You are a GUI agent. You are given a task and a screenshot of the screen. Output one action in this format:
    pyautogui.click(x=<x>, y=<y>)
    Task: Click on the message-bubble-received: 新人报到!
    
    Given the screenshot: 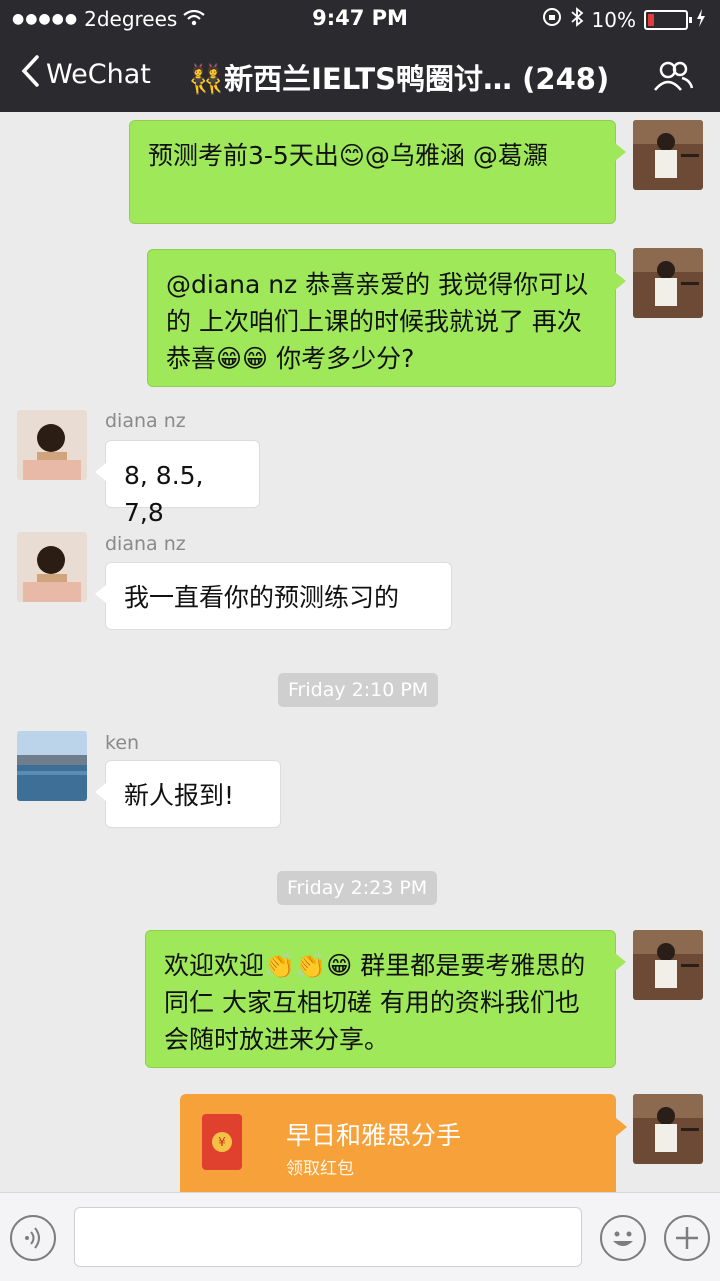 What is the action you would take?
    pyautogui.click(x=188, y=794)
    